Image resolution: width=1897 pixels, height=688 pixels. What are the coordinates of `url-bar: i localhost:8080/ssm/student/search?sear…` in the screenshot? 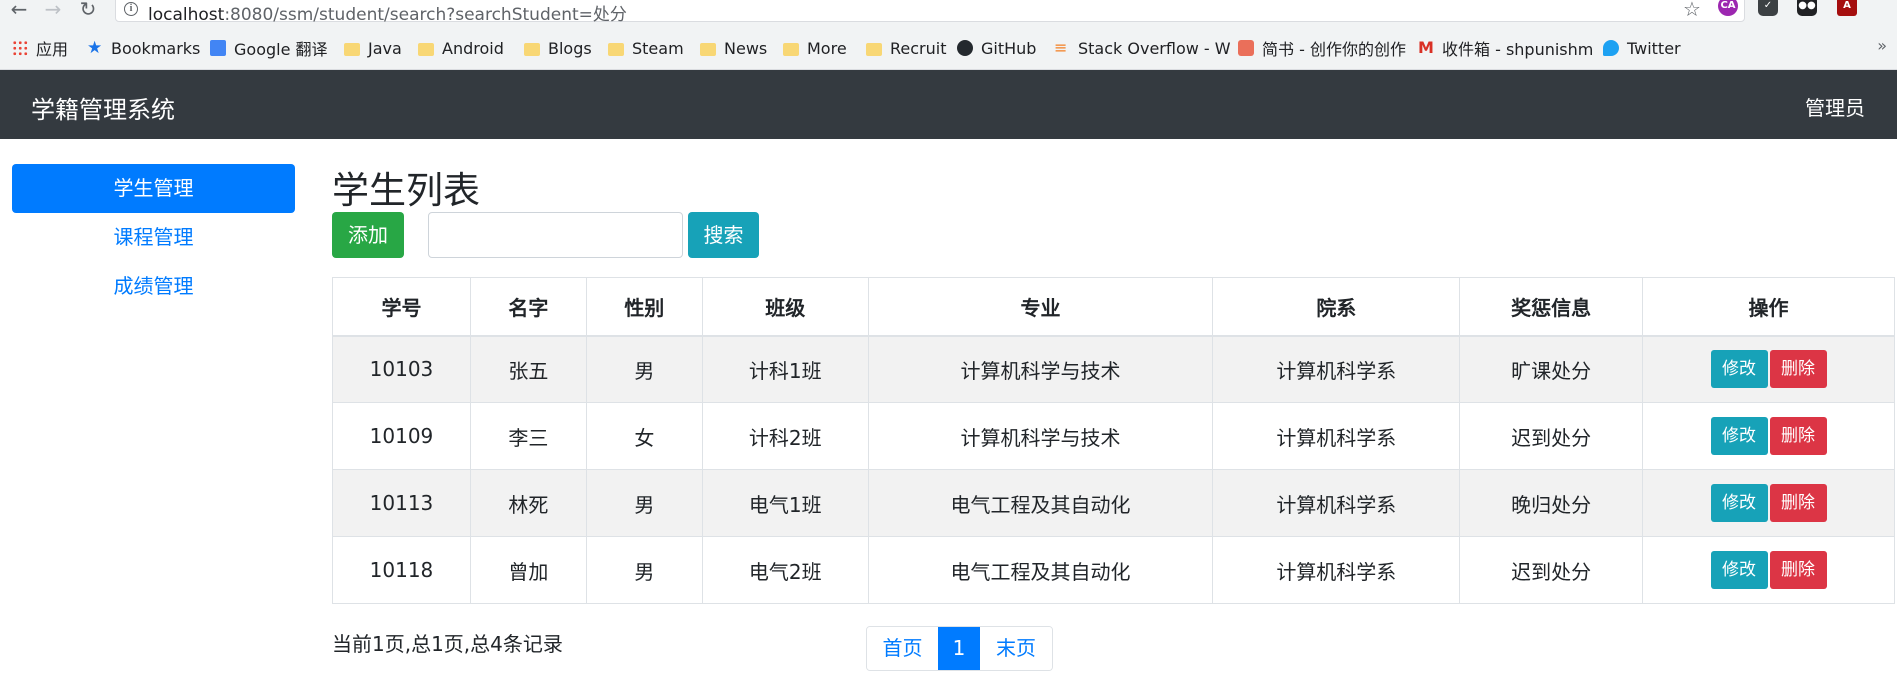 It's located at (930, 12).